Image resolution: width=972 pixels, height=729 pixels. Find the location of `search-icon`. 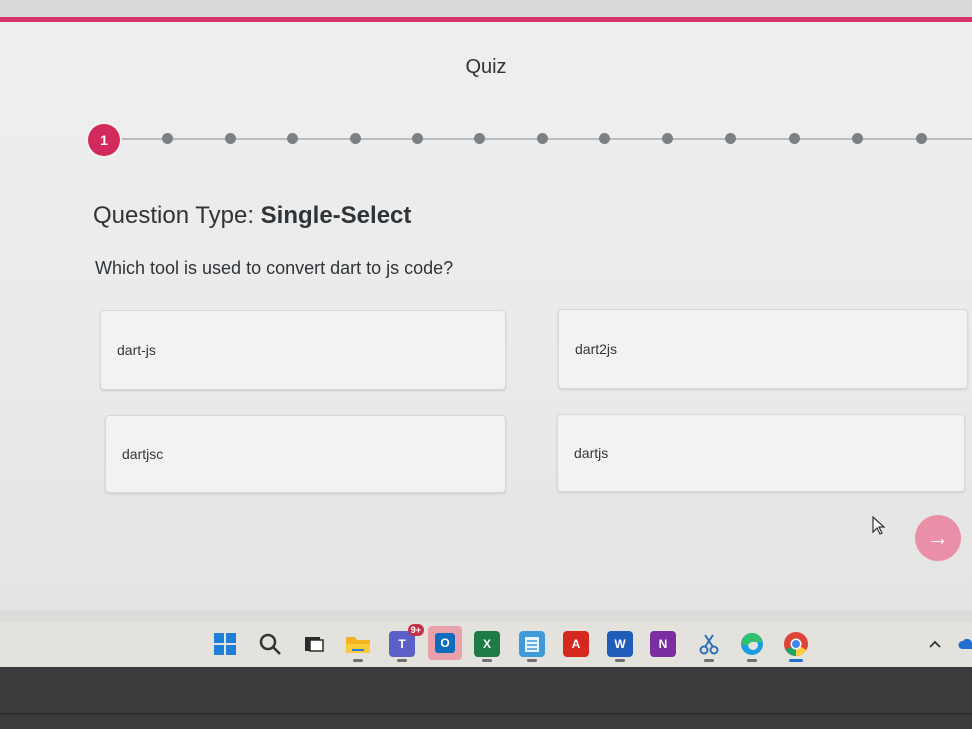

search-icon is located at coordinates (270, 644).